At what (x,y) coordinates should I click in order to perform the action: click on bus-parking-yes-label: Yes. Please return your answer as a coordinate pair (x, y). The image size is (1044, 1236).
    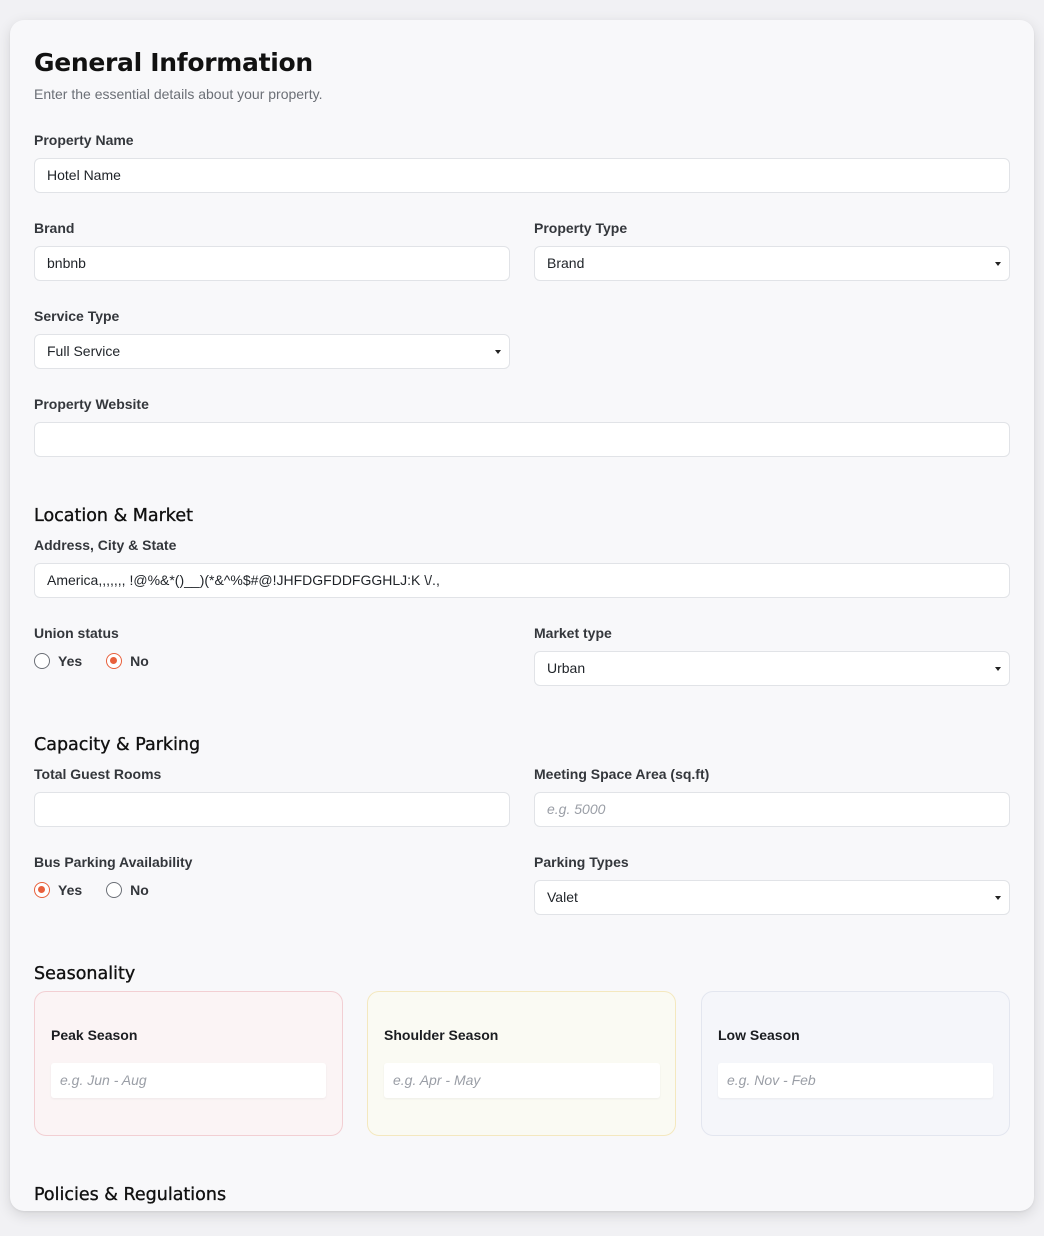
    Looking at the image, I should click on (70, 890).